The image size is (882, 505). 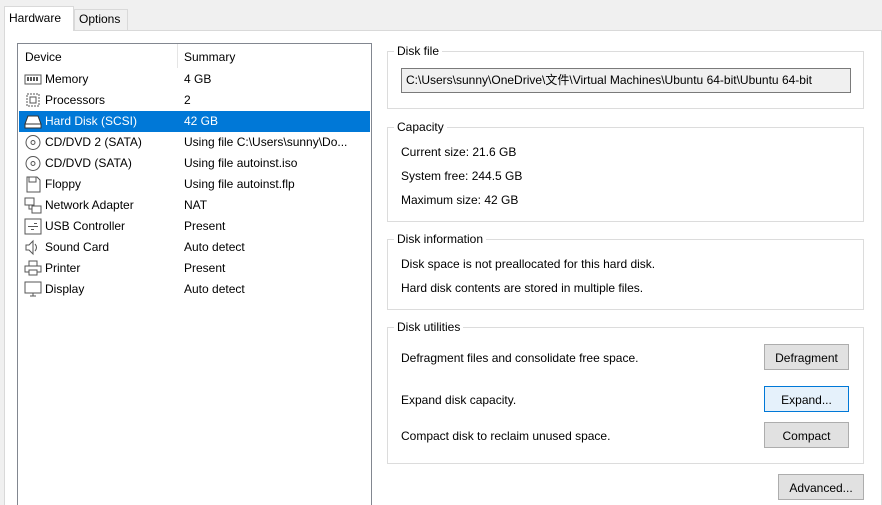 I want to click on device-row-printer: Printer Present, so click(x=194, y=268).